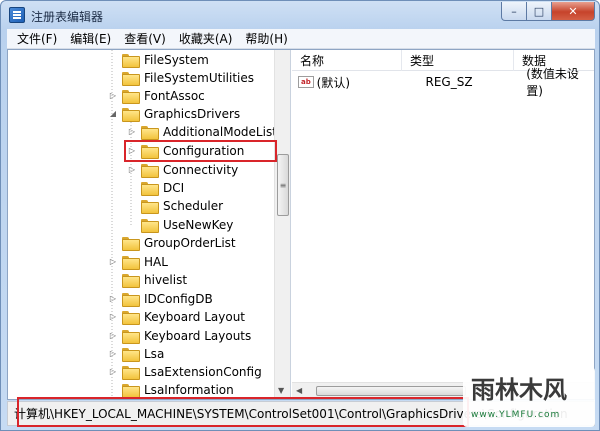  I want to click on tree-item-label: Scheduler, so click(193, 206).